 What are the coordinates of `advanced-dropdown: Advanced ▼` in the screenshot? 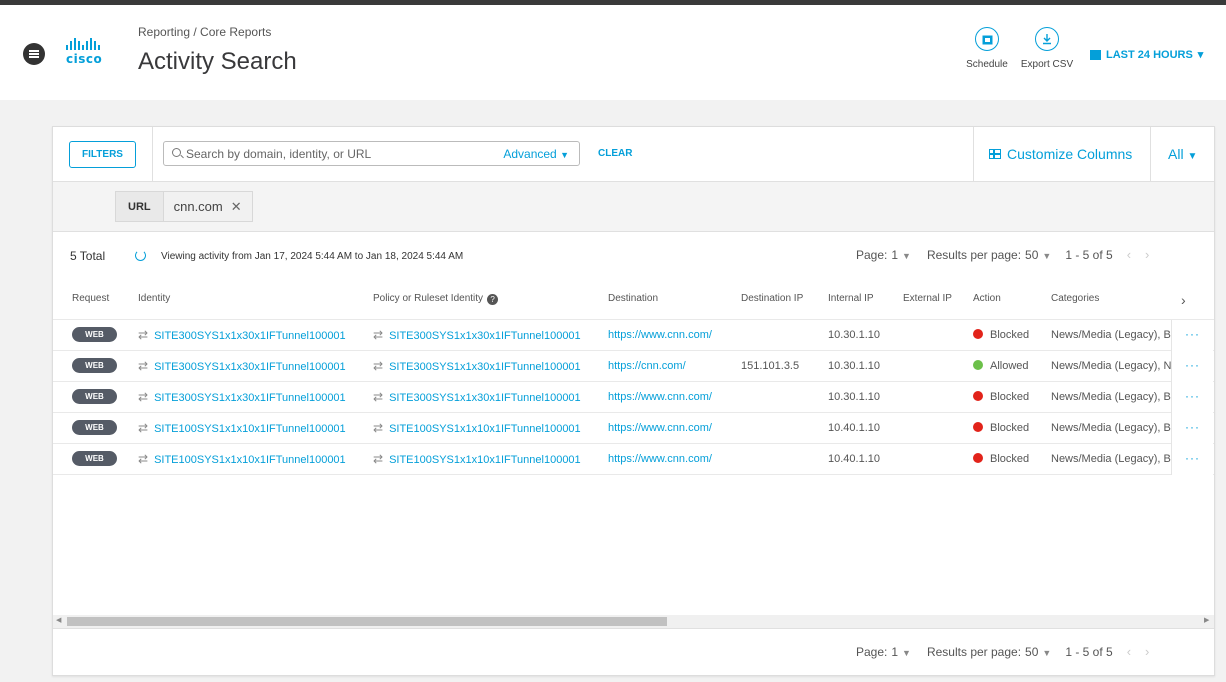 It's located at (536, 154).